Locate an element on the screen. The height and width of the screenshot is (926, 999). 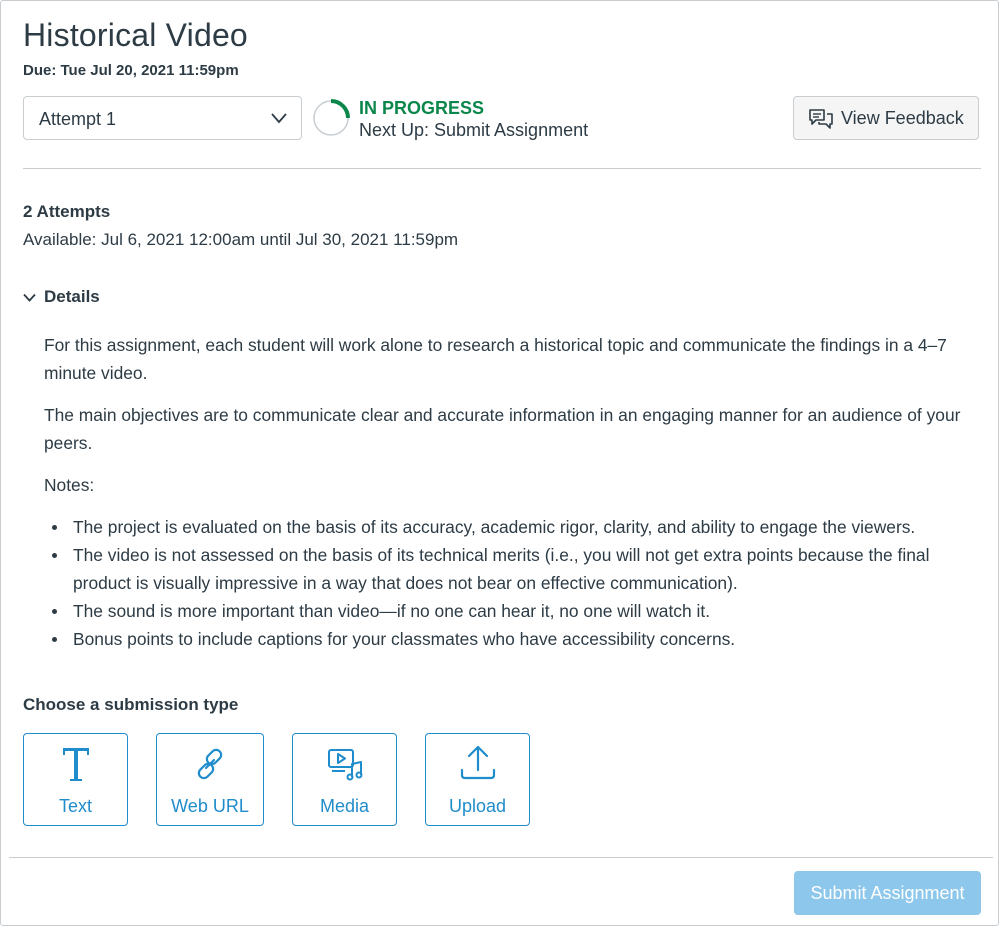
progress-ring-arc is located at coordinates (340, 109).